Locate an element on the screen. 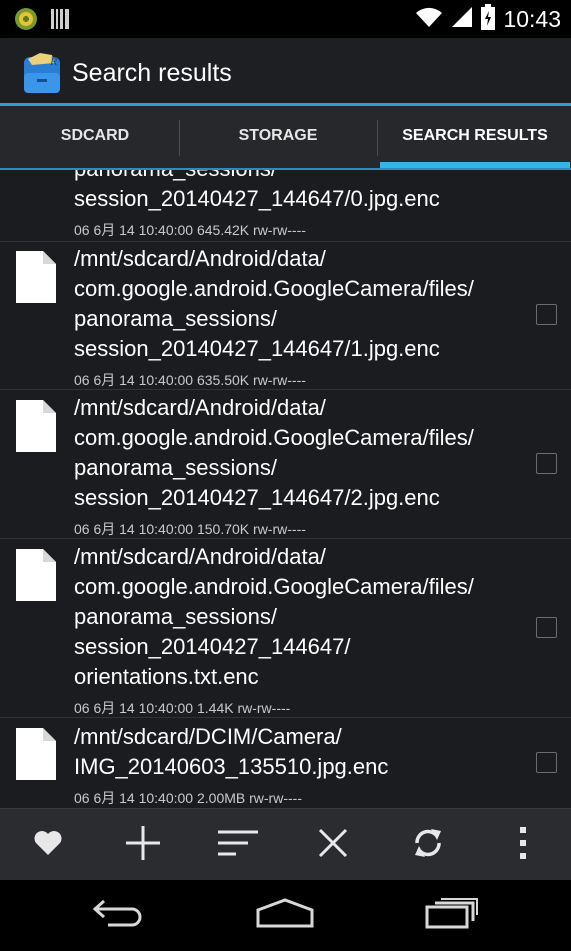 The image size is (571, 951). favorite-heart-icon is located at coordinates (48, 845).